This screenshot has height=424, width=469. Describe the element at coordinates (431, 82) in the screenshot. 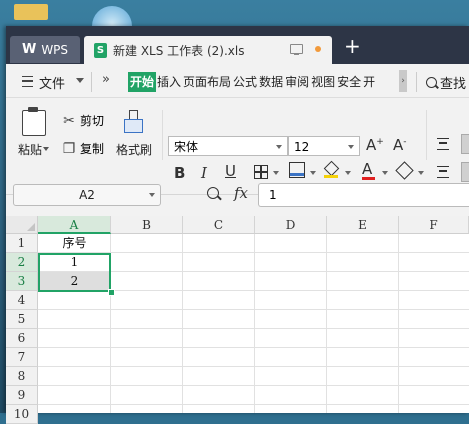

I see `search-icon` at that location.